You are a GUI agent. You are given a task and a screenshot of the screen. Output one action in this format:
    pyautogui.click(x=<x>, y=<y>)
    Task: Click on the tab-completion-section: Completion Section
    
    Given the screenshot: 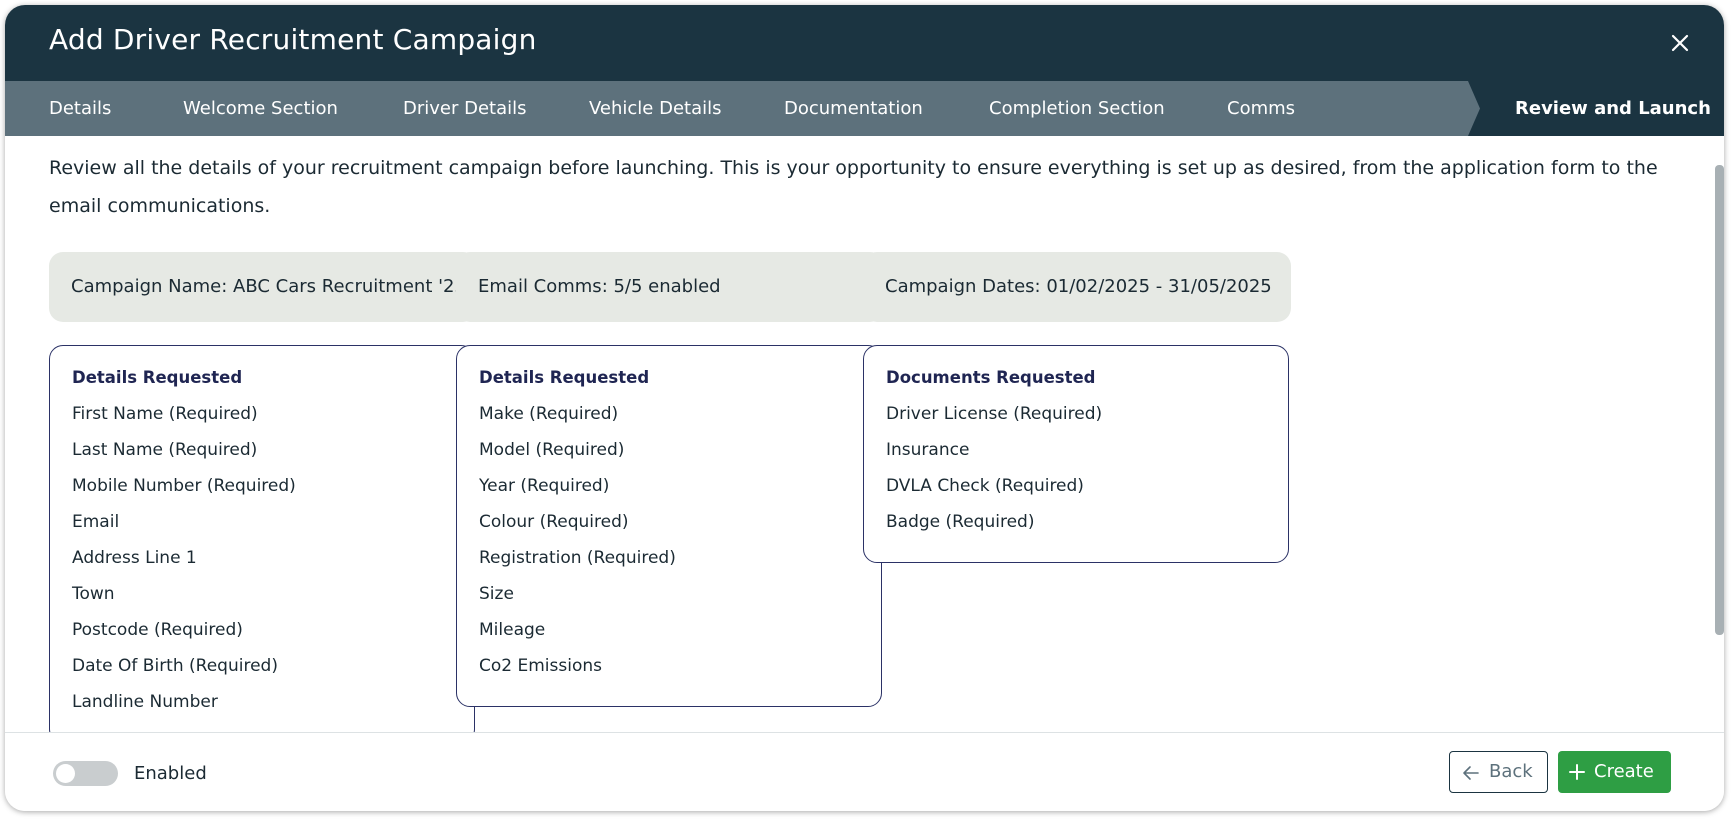 What is the action you would take?
    pyautogui.click(x=1077, y=108)
    